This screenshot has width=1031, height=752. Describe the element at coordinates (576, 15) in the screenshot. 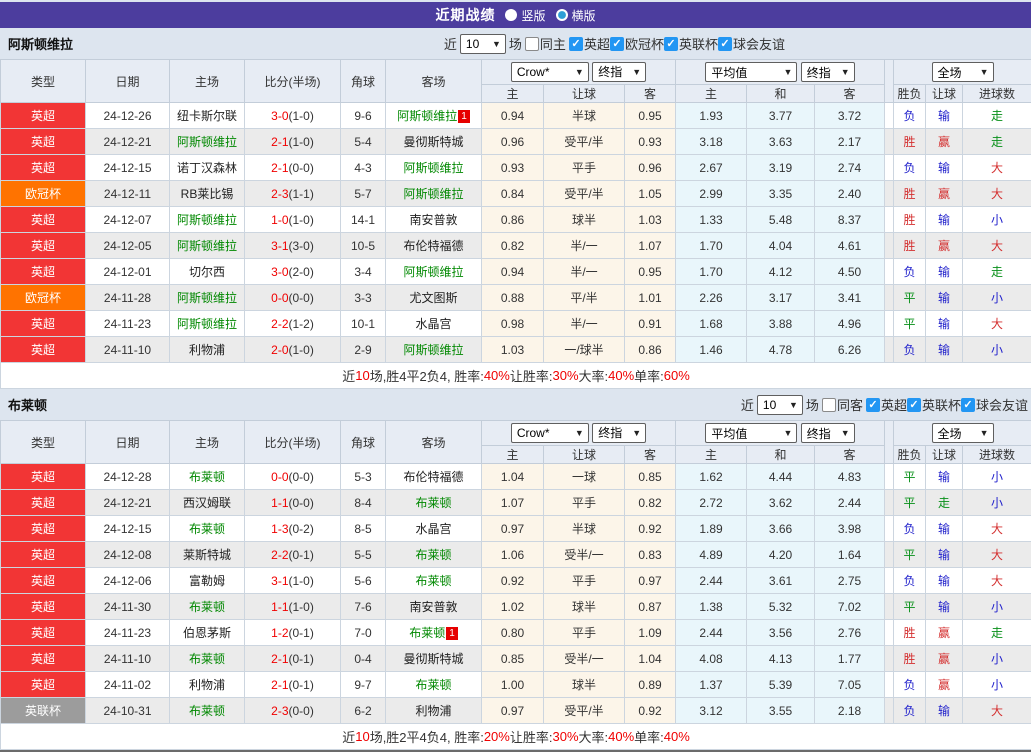

I see `layout-option-horizontal: 横版` at that location.